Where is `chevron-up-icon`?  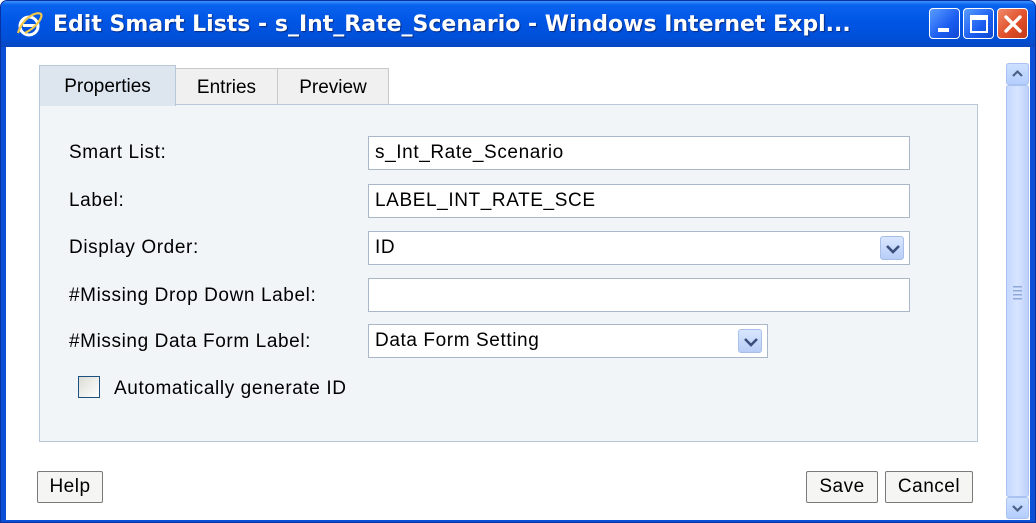
chevron-up-icon is located at coordinates (1017, 73).